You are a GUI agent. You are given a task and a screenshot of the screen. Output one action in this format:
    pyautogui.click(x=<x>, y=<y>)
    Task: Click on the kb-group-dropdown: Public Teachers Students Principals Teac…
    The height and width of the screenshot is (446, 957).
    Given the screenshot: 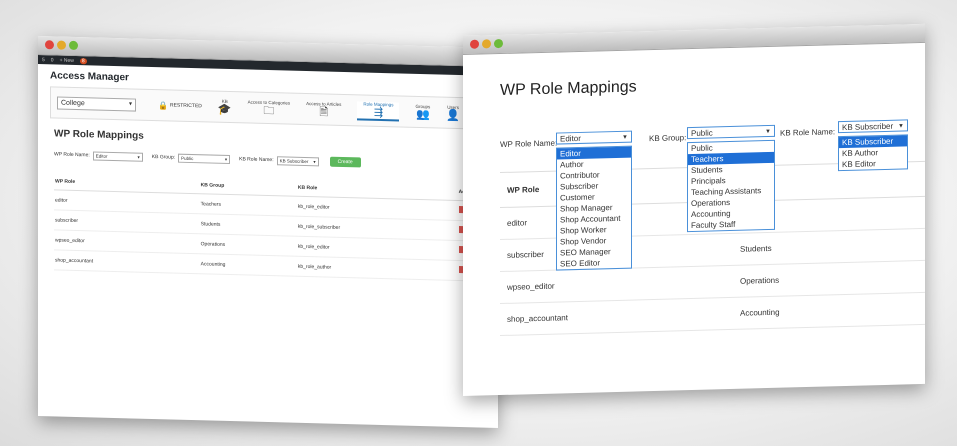 What is the action you would take?
    pyautogui.click(x=731, y=186)
    